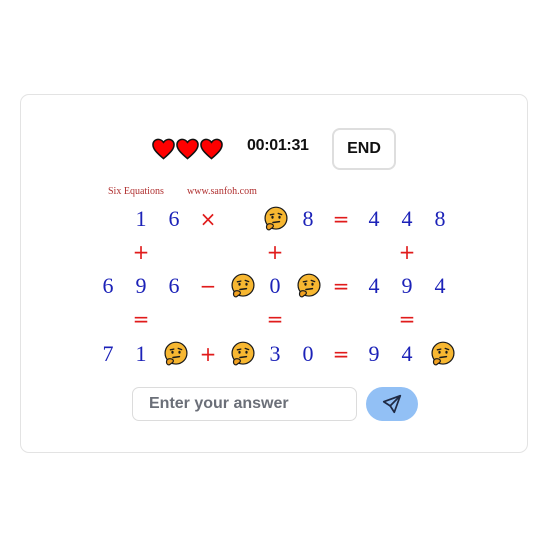 This screenshot has width=550, height=550. I want to click on operator: −, so click(208, 286).